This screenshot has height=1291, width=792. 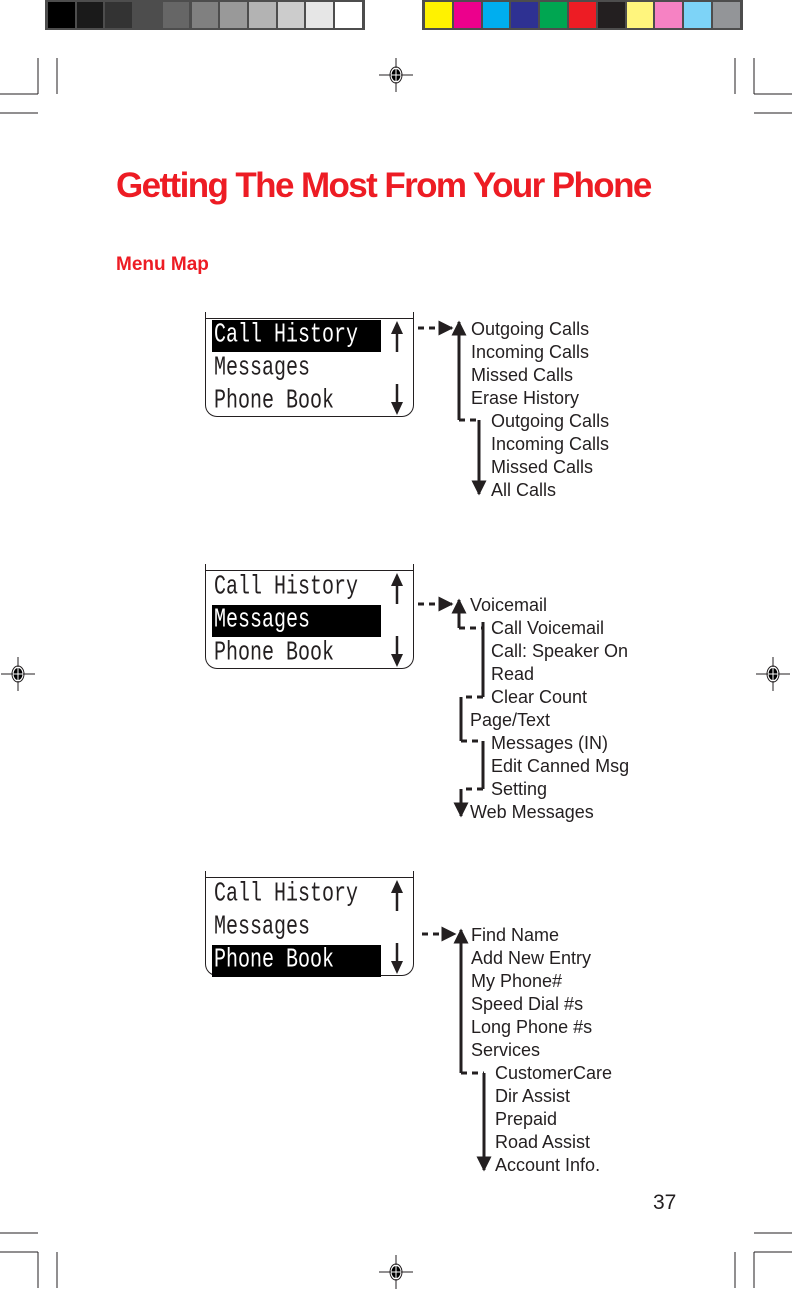 I want to click on menu-connectors, so click(x=455, y=746).